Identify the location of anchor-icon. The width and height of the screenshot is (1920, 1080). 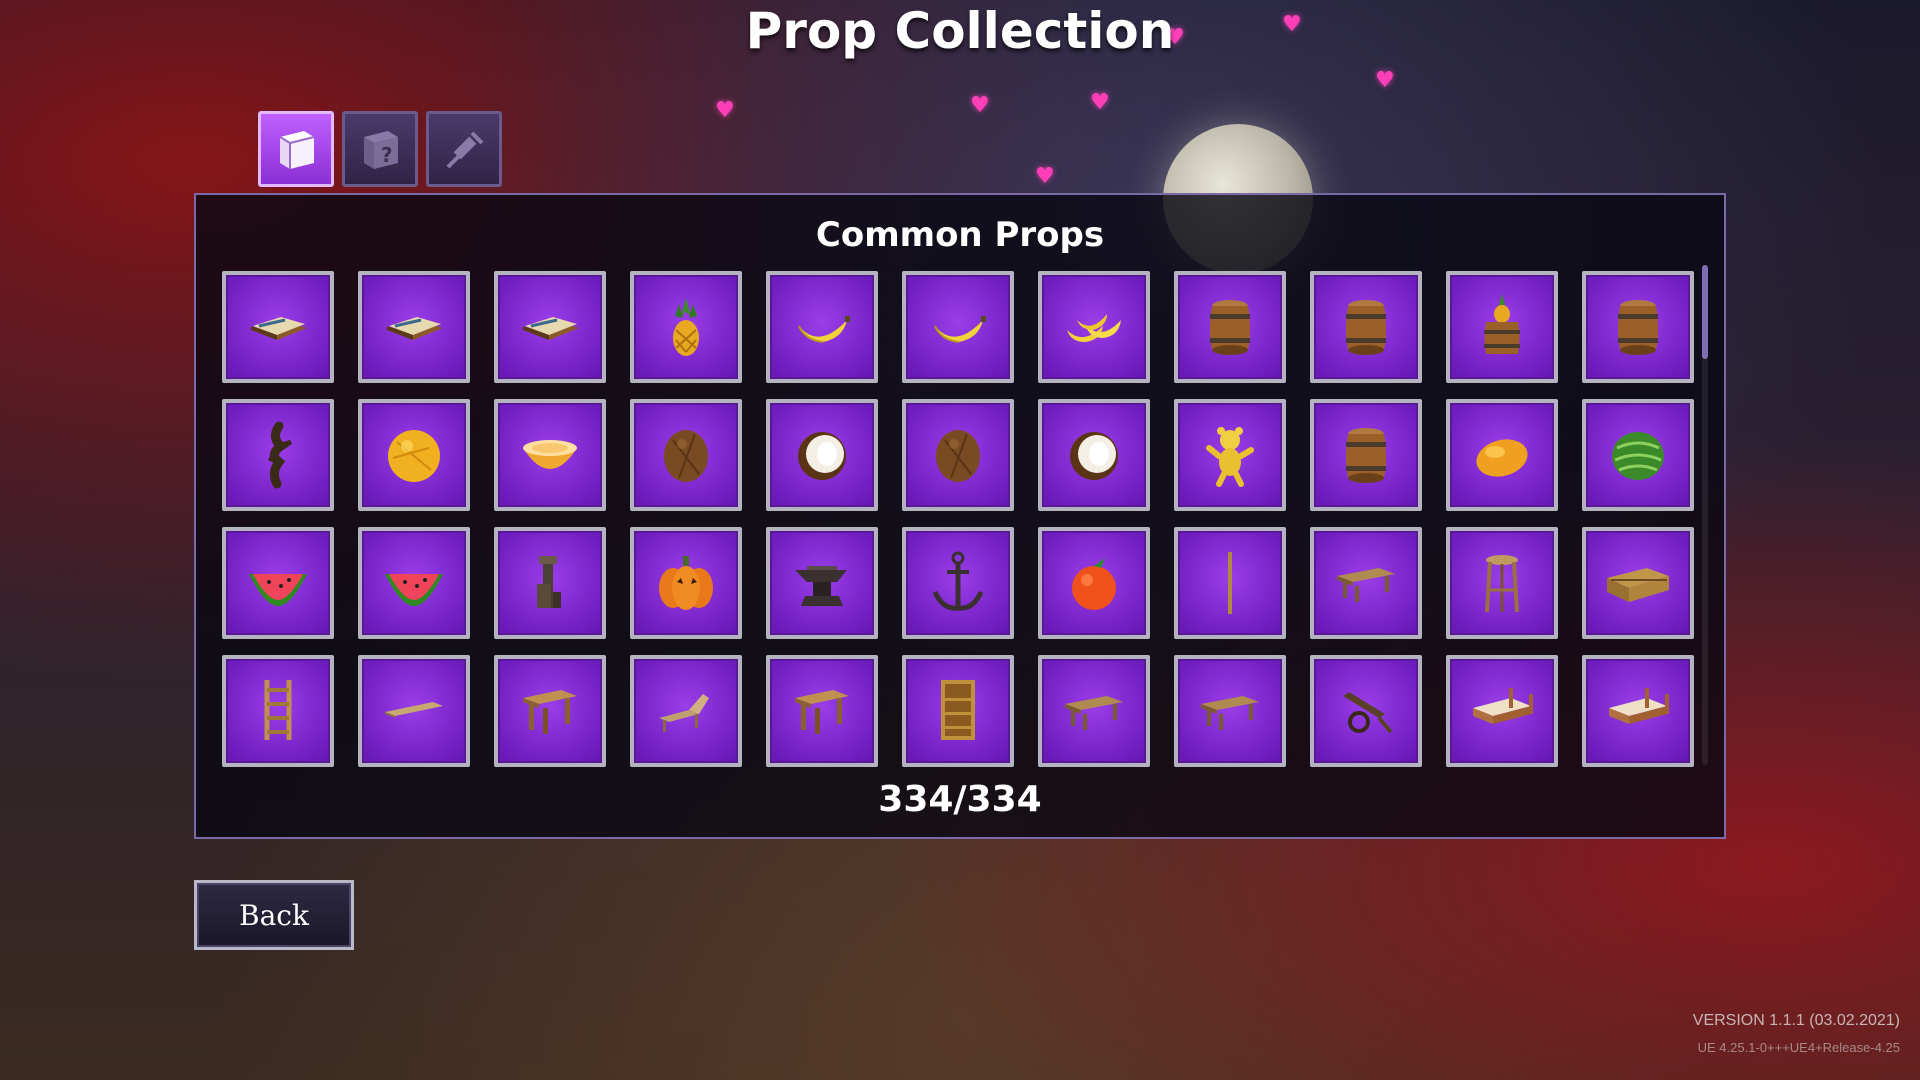
(958, 581).